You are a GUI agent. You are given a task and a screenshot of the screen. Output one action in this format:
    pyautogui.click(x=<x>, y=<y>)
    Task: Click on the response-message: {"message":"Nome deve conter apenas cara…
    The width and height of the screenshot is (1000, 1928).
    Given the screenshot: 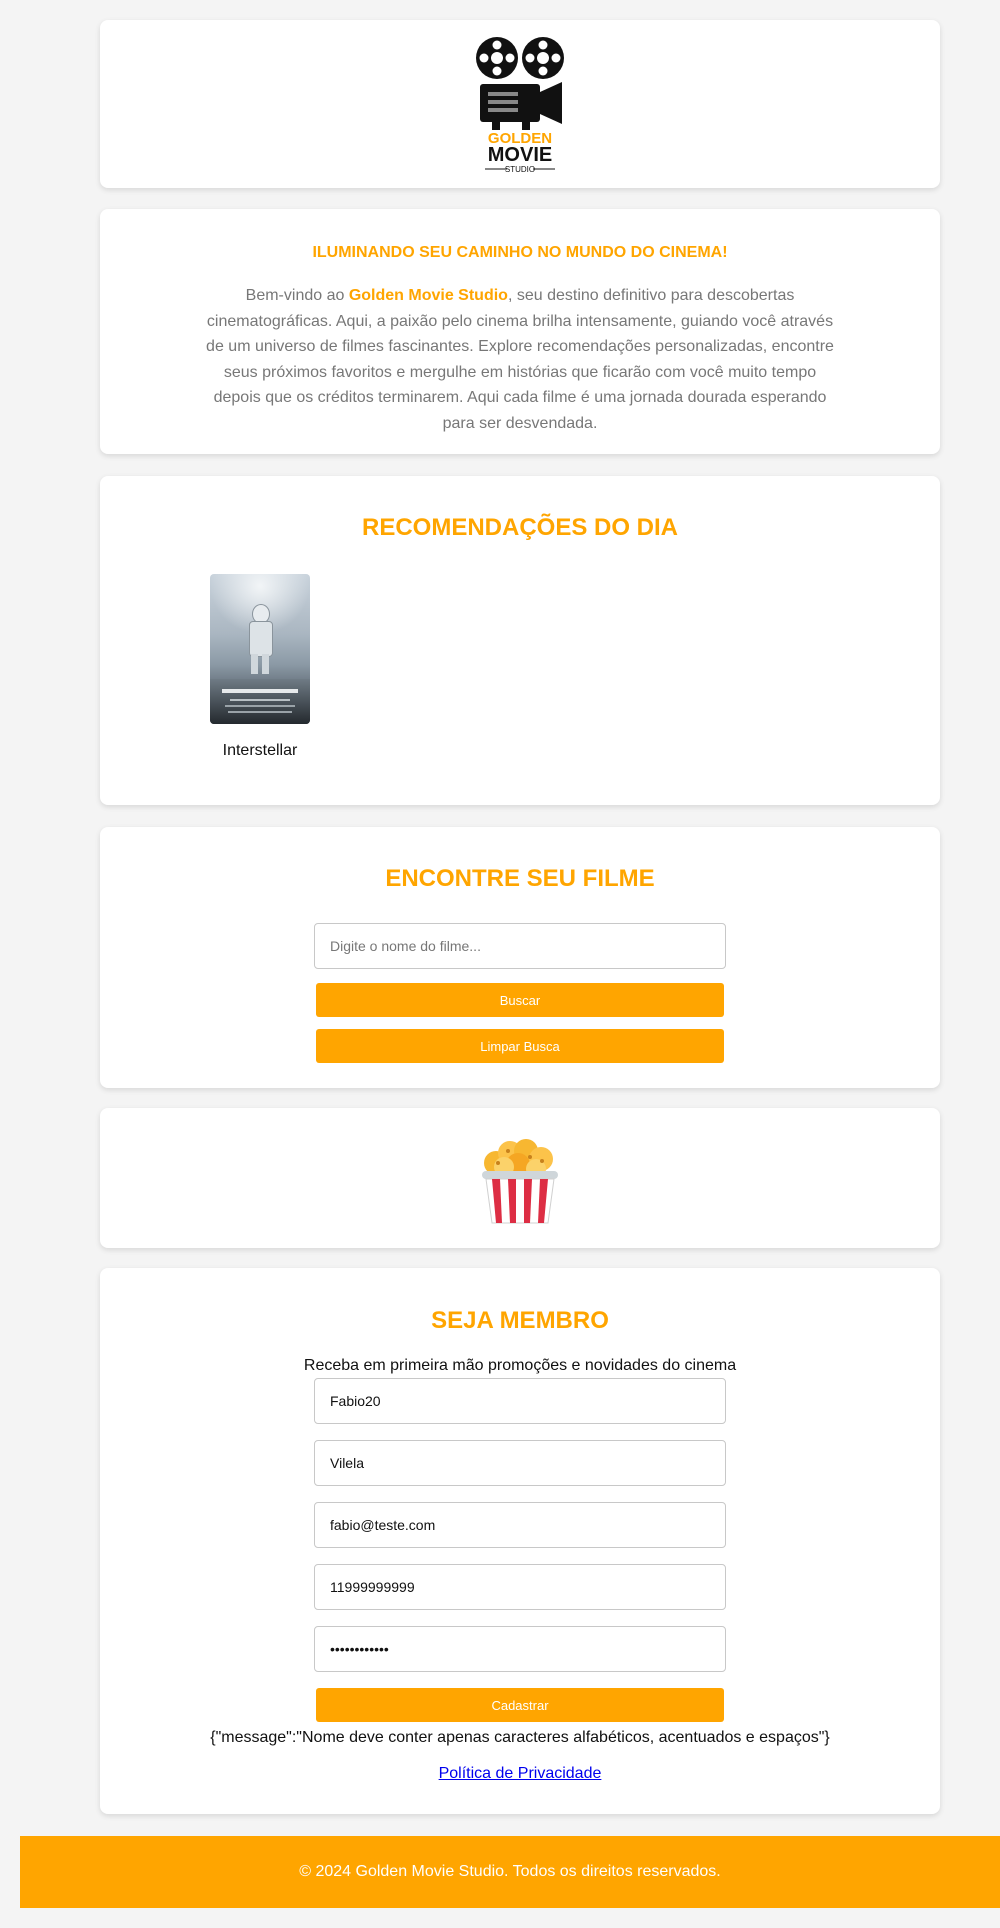 What is the action you would take?
    pyautogui.click(x=520, y=1737)
    